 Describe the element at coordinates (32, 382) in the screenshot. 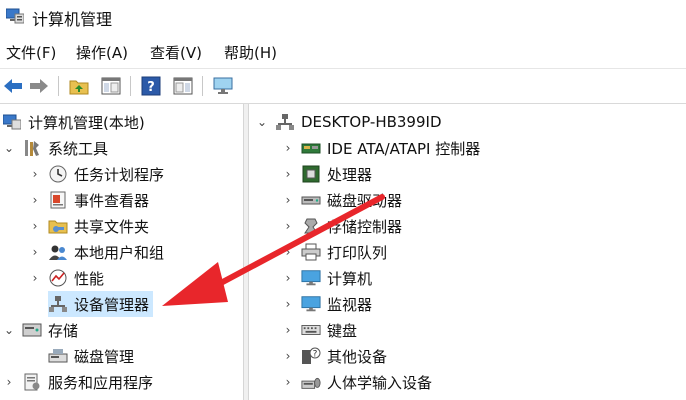

I see `services-icon` at that location.